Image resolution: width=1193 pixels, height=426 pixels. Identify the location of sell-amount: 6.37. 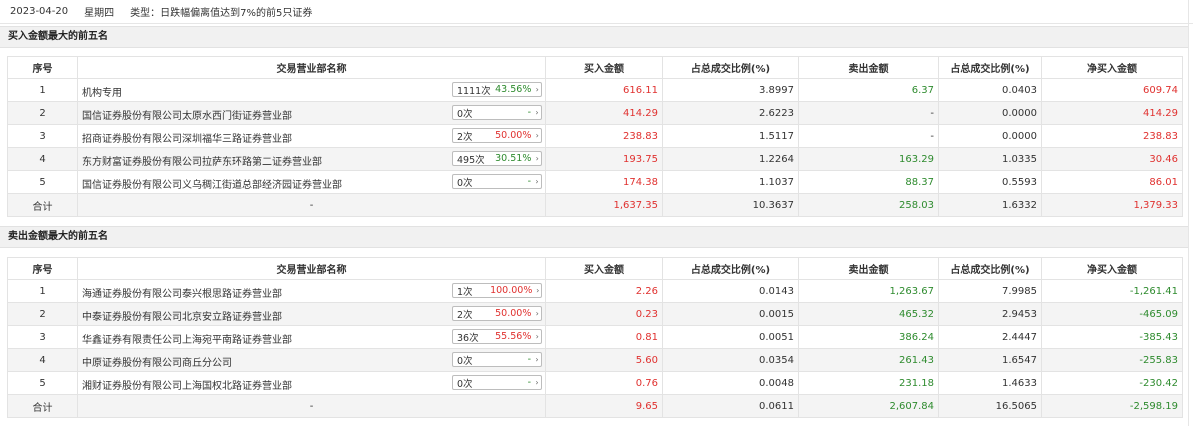
(868, 90).